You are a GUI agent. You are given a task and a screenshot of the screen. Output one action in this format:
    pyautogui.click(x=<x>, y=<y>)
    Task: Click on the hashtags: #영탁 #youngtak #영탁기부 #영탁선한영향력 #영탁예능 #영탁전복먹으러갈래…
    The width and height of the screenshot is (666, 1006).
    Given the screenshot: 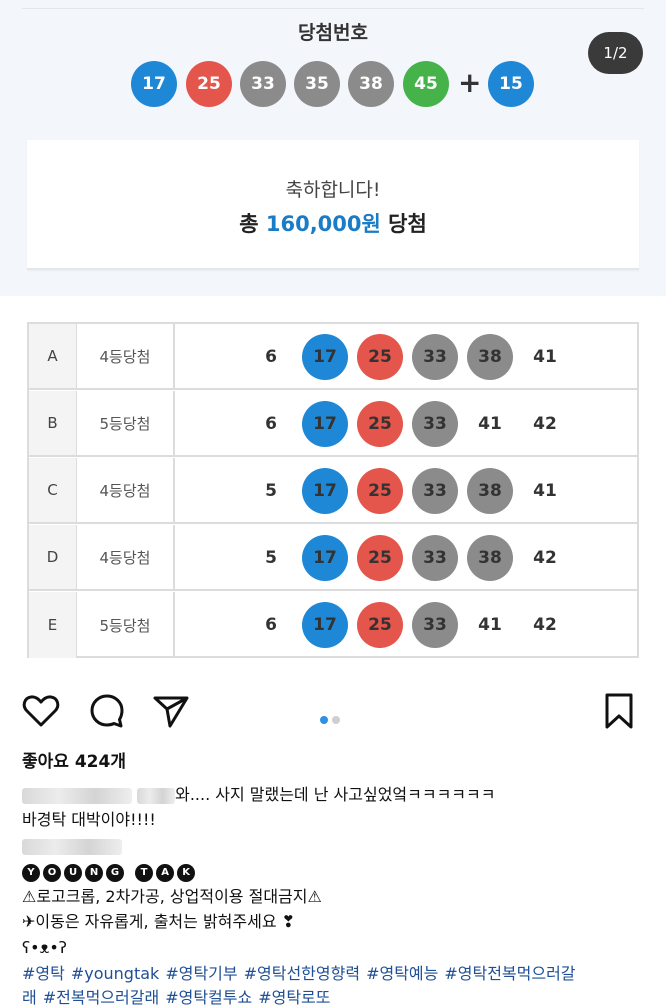 What is the action you would take?
    pyautogui.click(x=337, y=984)
    